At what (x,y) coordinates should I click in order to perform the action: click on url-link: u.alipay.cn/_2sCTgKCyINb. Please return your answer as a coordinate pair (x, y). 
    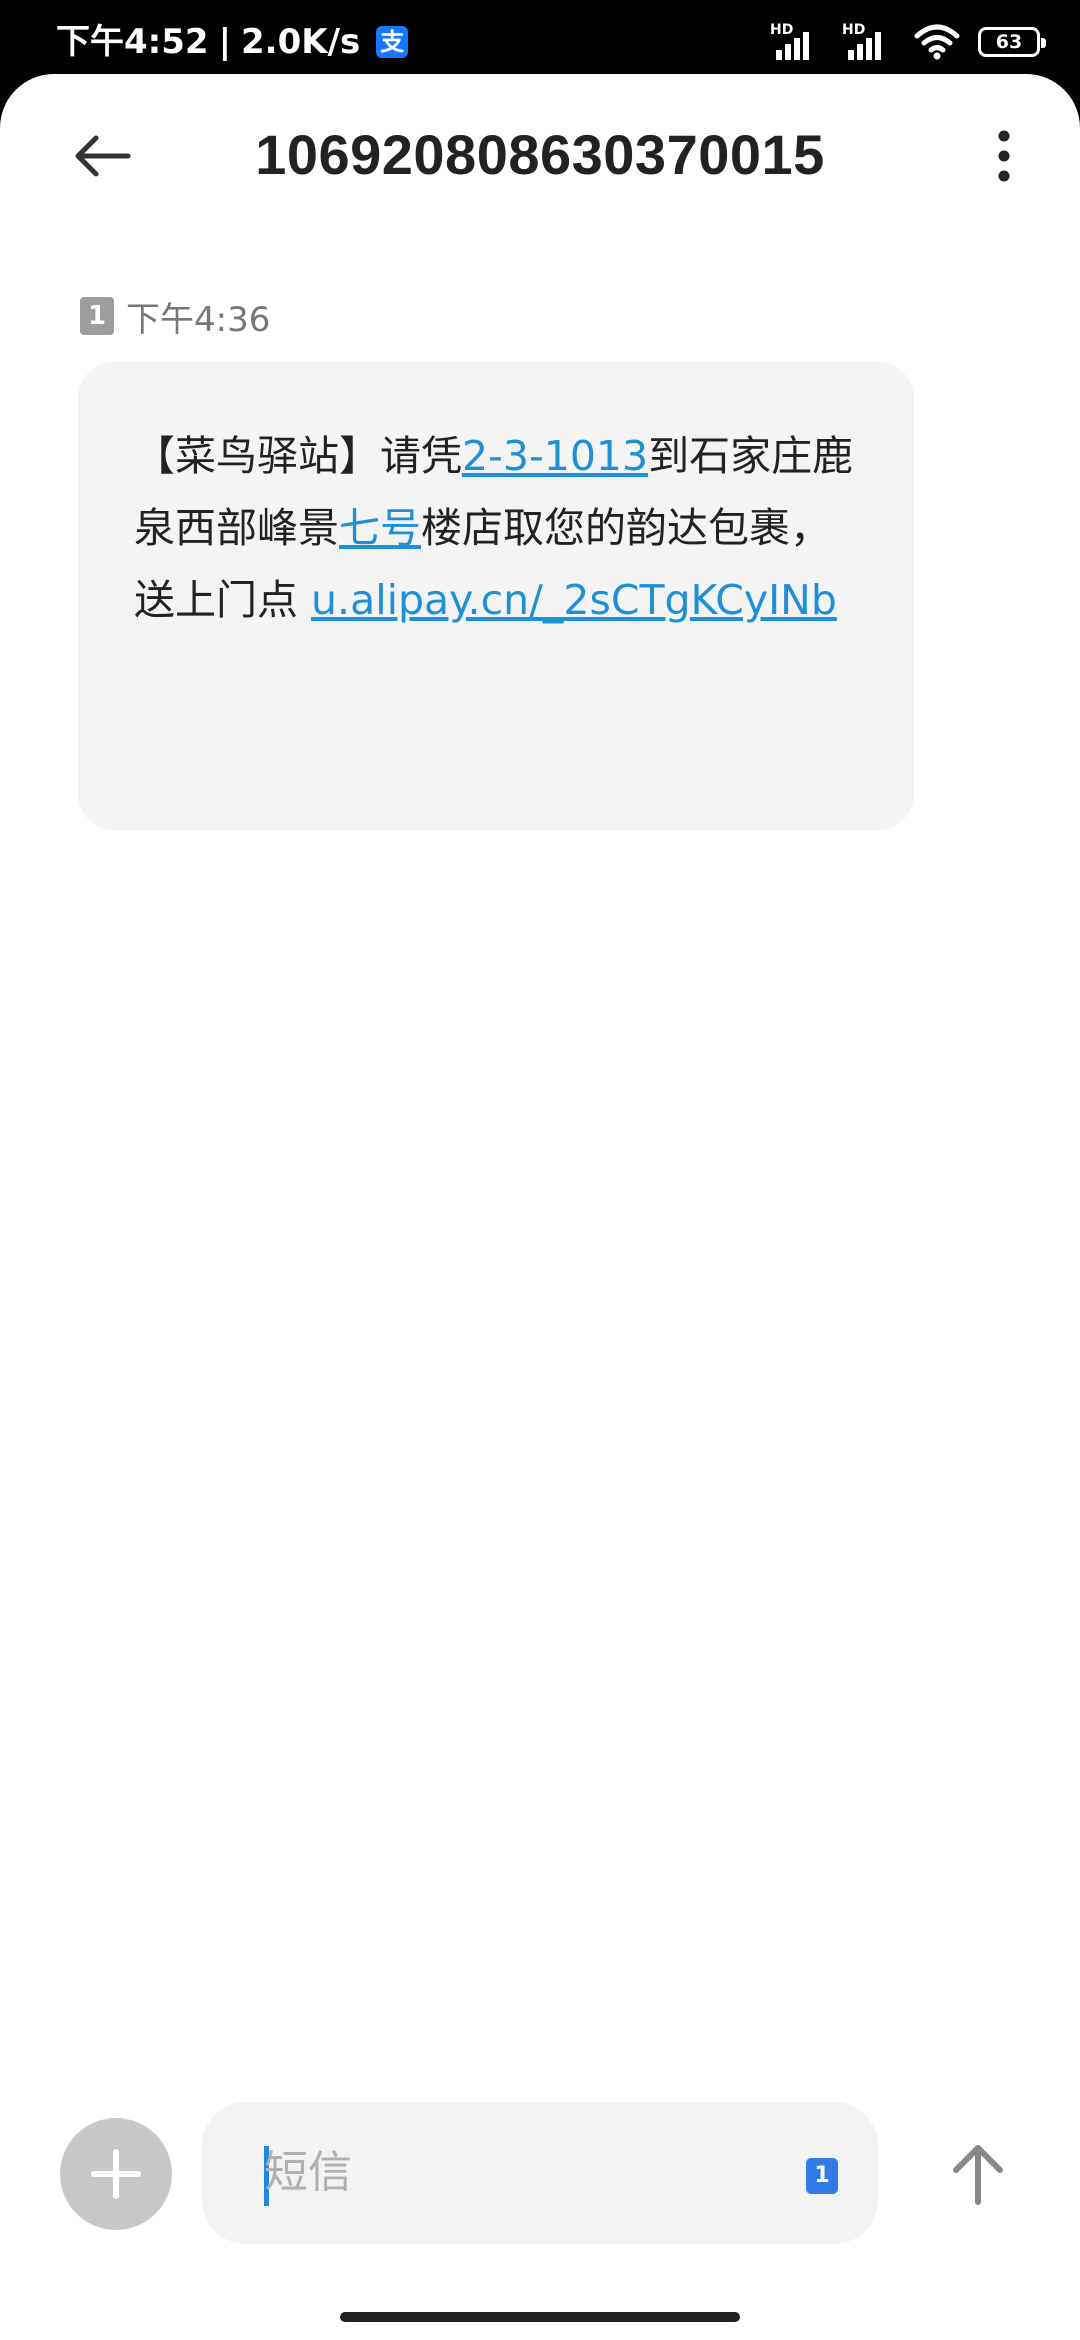
    Looking at the image, I should click on (574, 600).